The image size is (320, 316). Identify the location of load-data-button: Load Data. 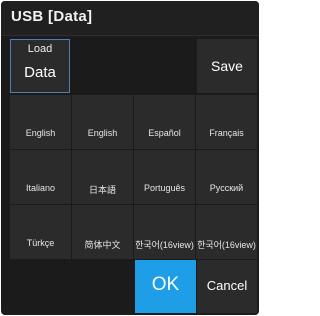
(40, 66).